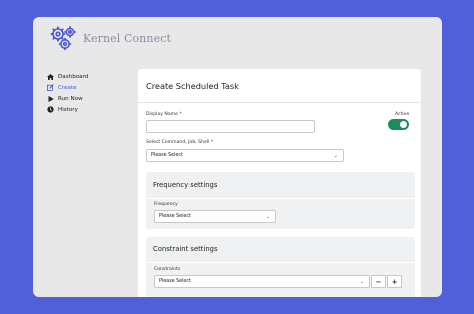 The height and width of the screenshot is (314, 474). What do you see at coordinates (167, 269) in the screenshot?
I see `constraints-label: Constraints` at bounding box center [167, 269].